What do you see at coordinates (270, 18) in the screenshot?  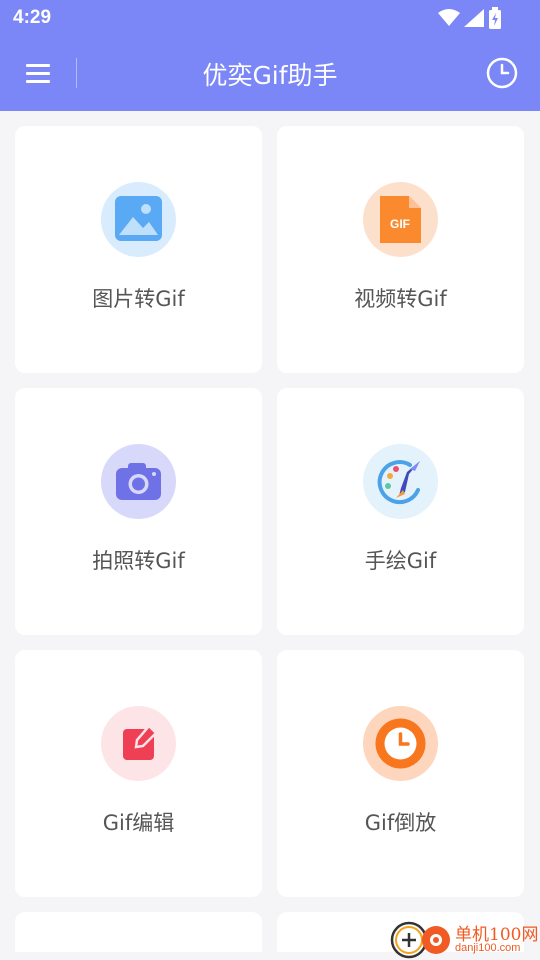 I see `status-bar: 4:29` at bounding box center [270, 18].